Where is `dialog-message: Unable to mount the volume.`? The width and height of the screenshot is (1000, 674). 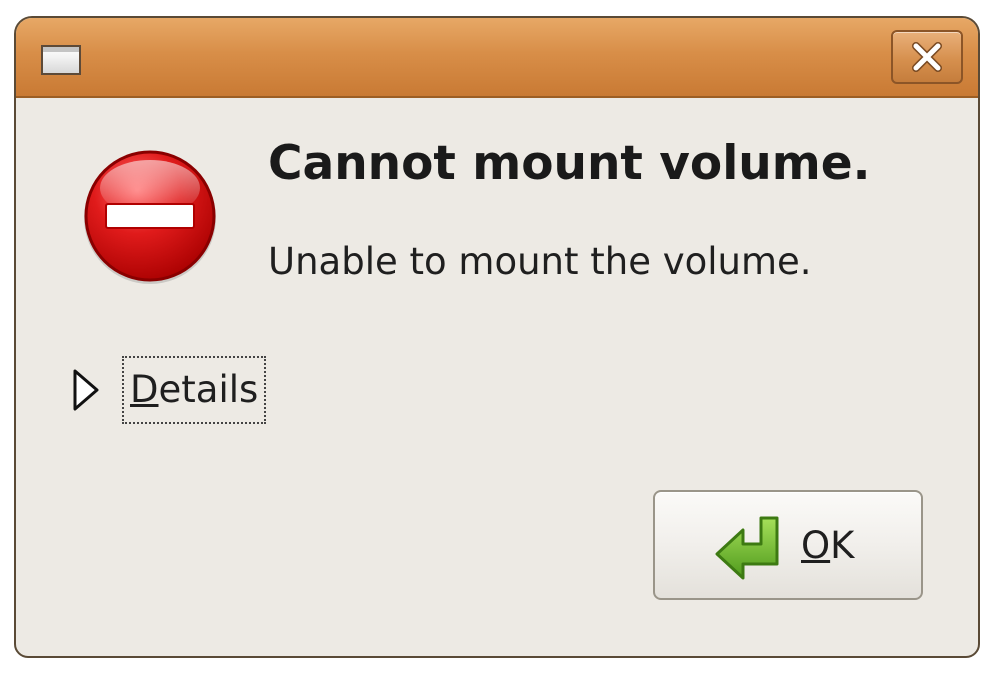 dialog-message: Unable to mount the volume. is located at coordinates (540, 261).